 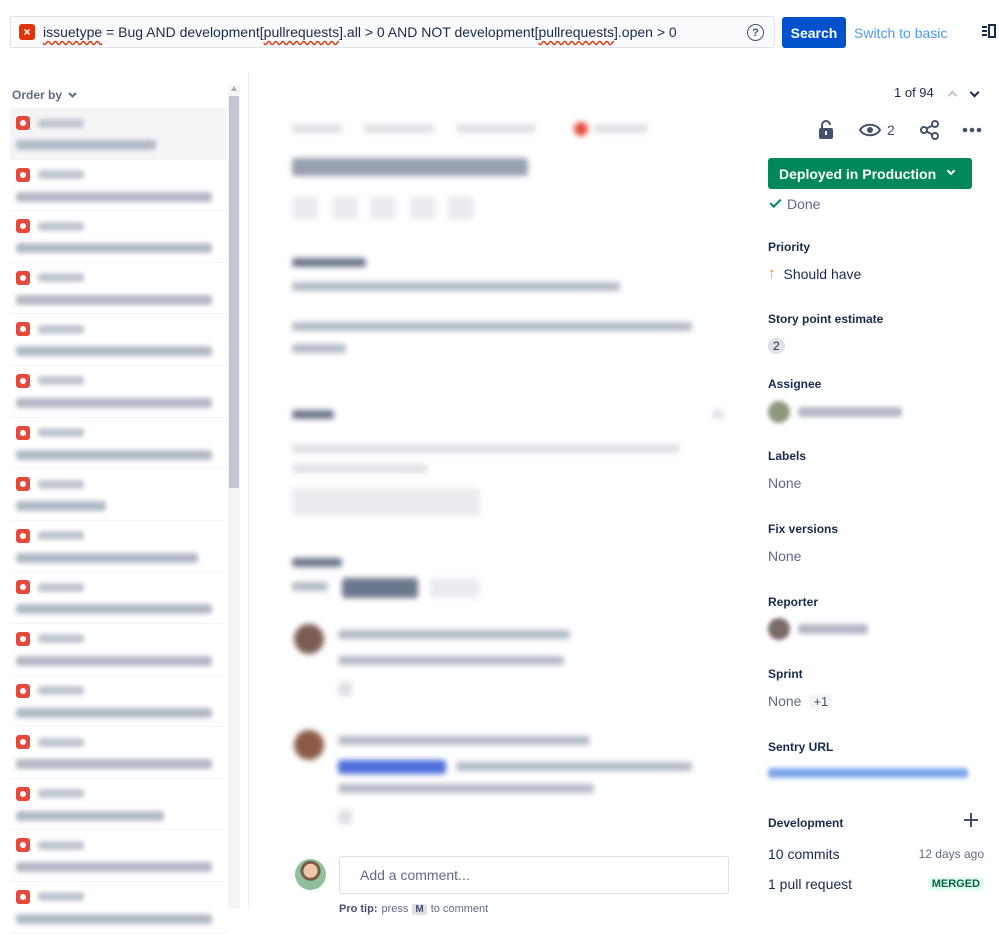 I want to click on sprint-value: None, so click(x=785, y=701).